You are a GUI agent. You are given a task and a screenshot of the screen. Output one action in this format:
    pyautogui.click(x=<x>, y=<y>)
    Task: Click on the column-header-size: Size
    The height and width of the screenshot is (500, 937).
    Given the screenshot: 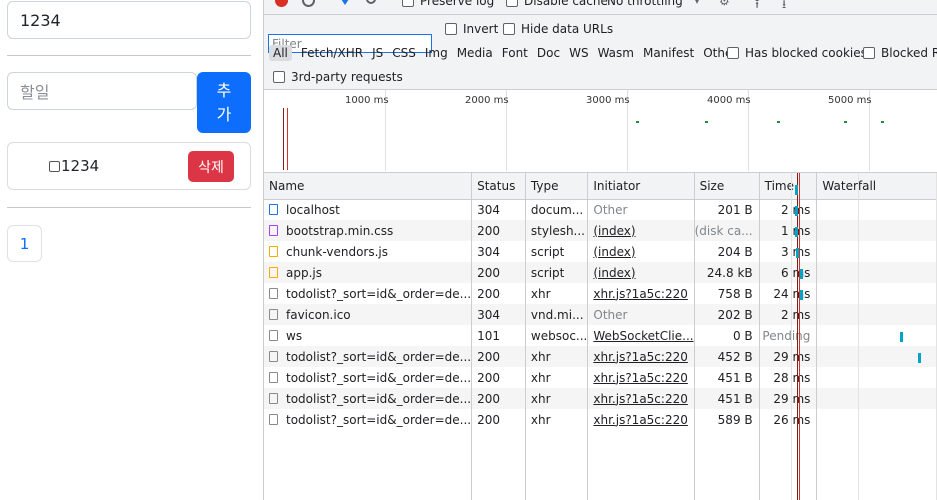 What is the action you would take?
    pyautogui.click(x=727, y=186)
    